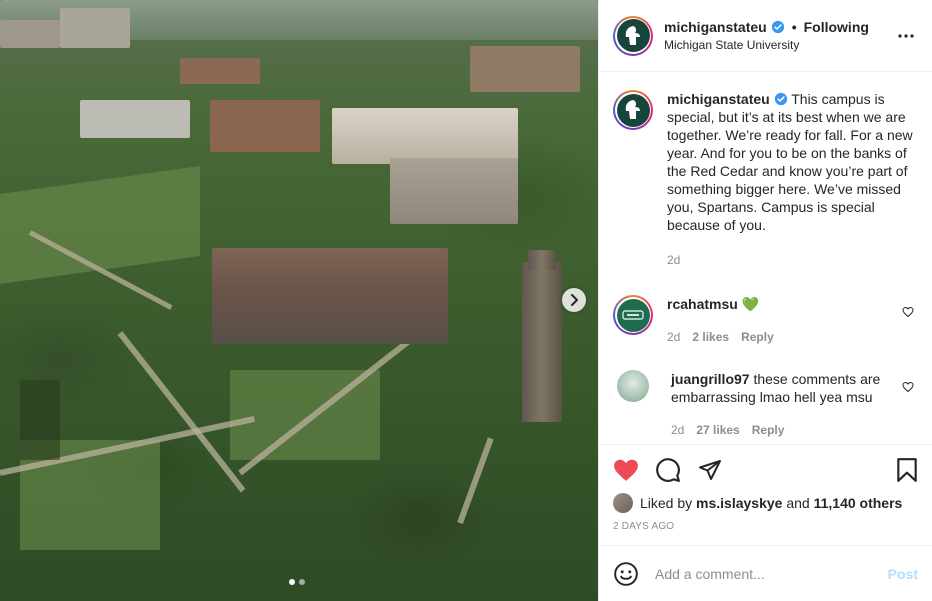  Describe the element at coordinates (798, 503) in the screenshot. I see `liked-by-and: and` at that location.